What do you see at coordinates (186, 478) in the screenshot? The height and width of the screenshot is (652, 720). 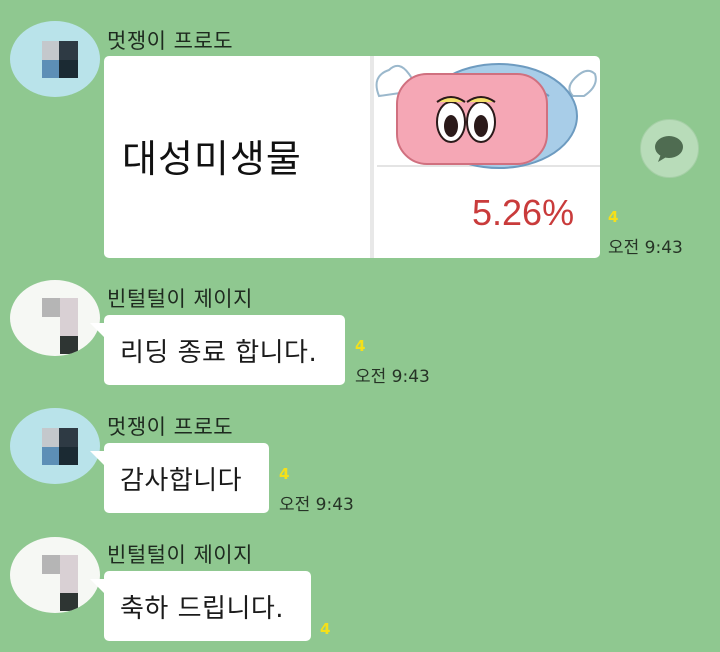 I see `message-bubble: 감사합니다` at bounding box center [186, 478].